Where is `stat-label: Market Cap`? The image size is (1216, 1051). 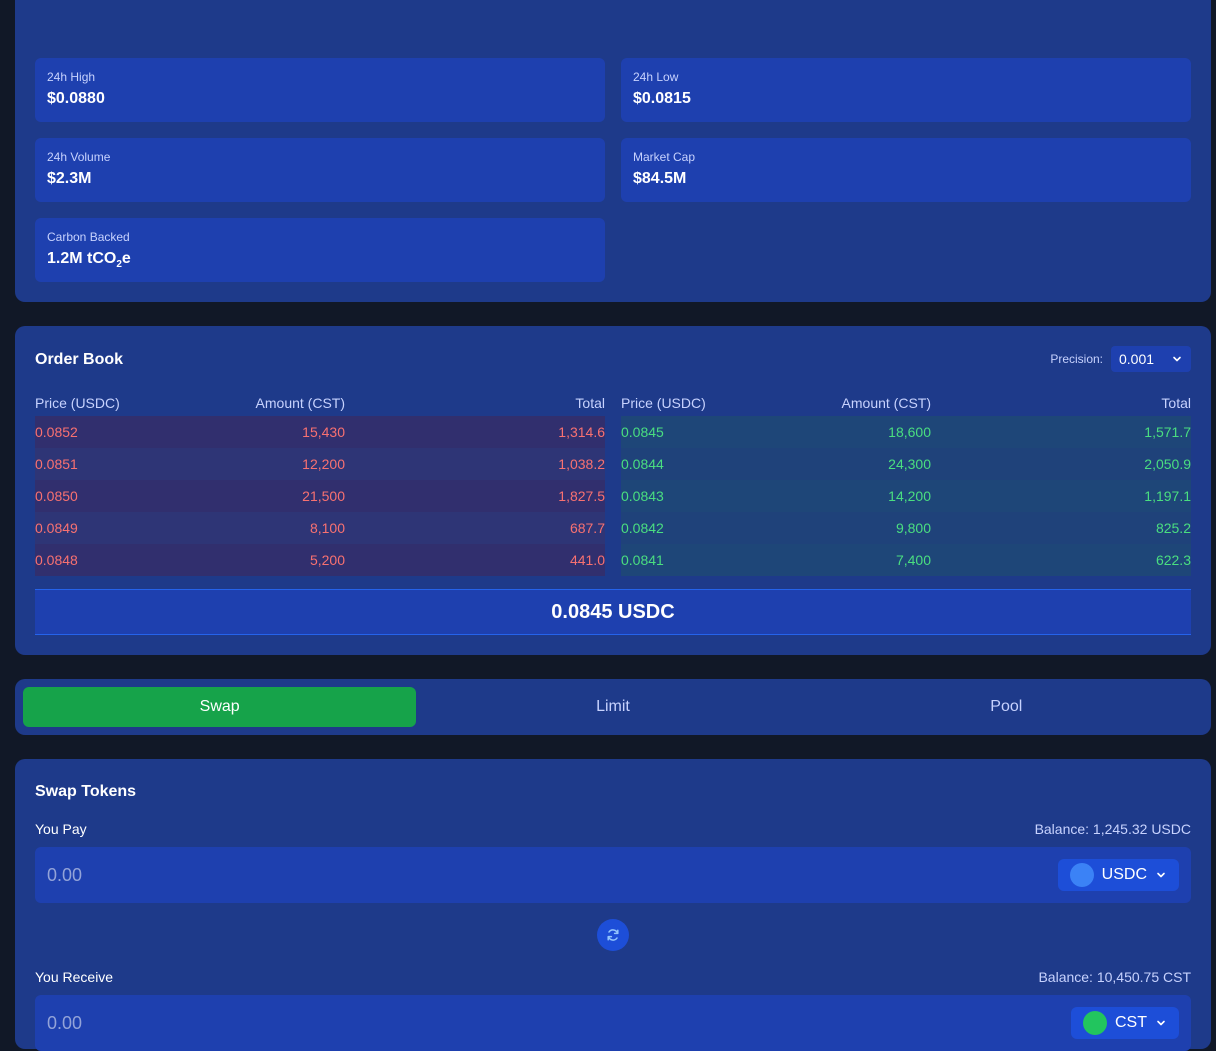
stat-label: Market Cap is located at coordinates (664, 157).